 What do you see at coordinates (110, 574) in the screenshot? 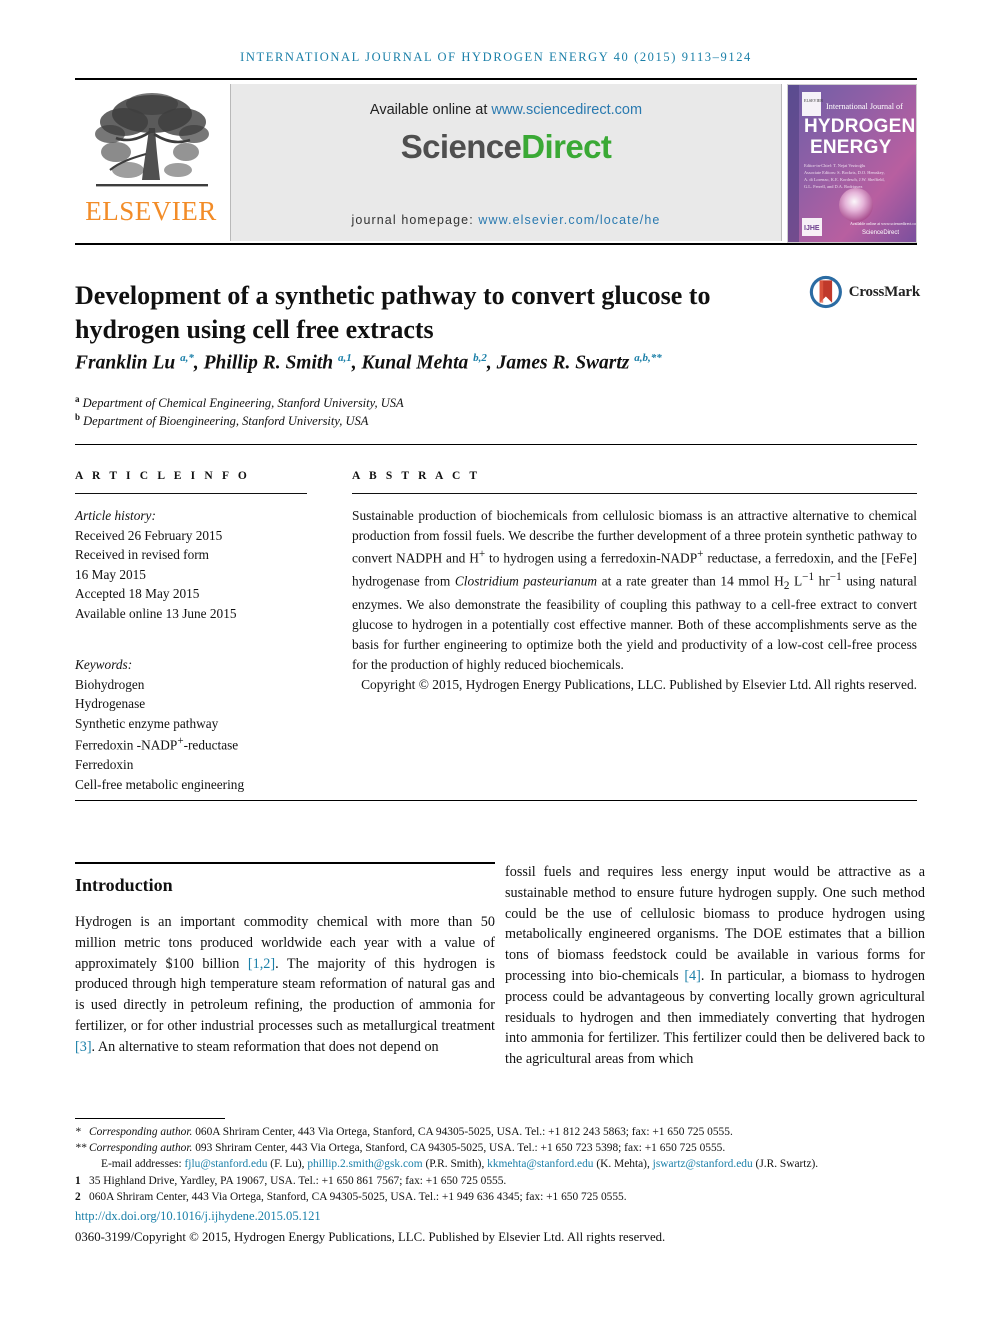
I see `history-item: 16 May 2015` at bounding box center [110, 574].